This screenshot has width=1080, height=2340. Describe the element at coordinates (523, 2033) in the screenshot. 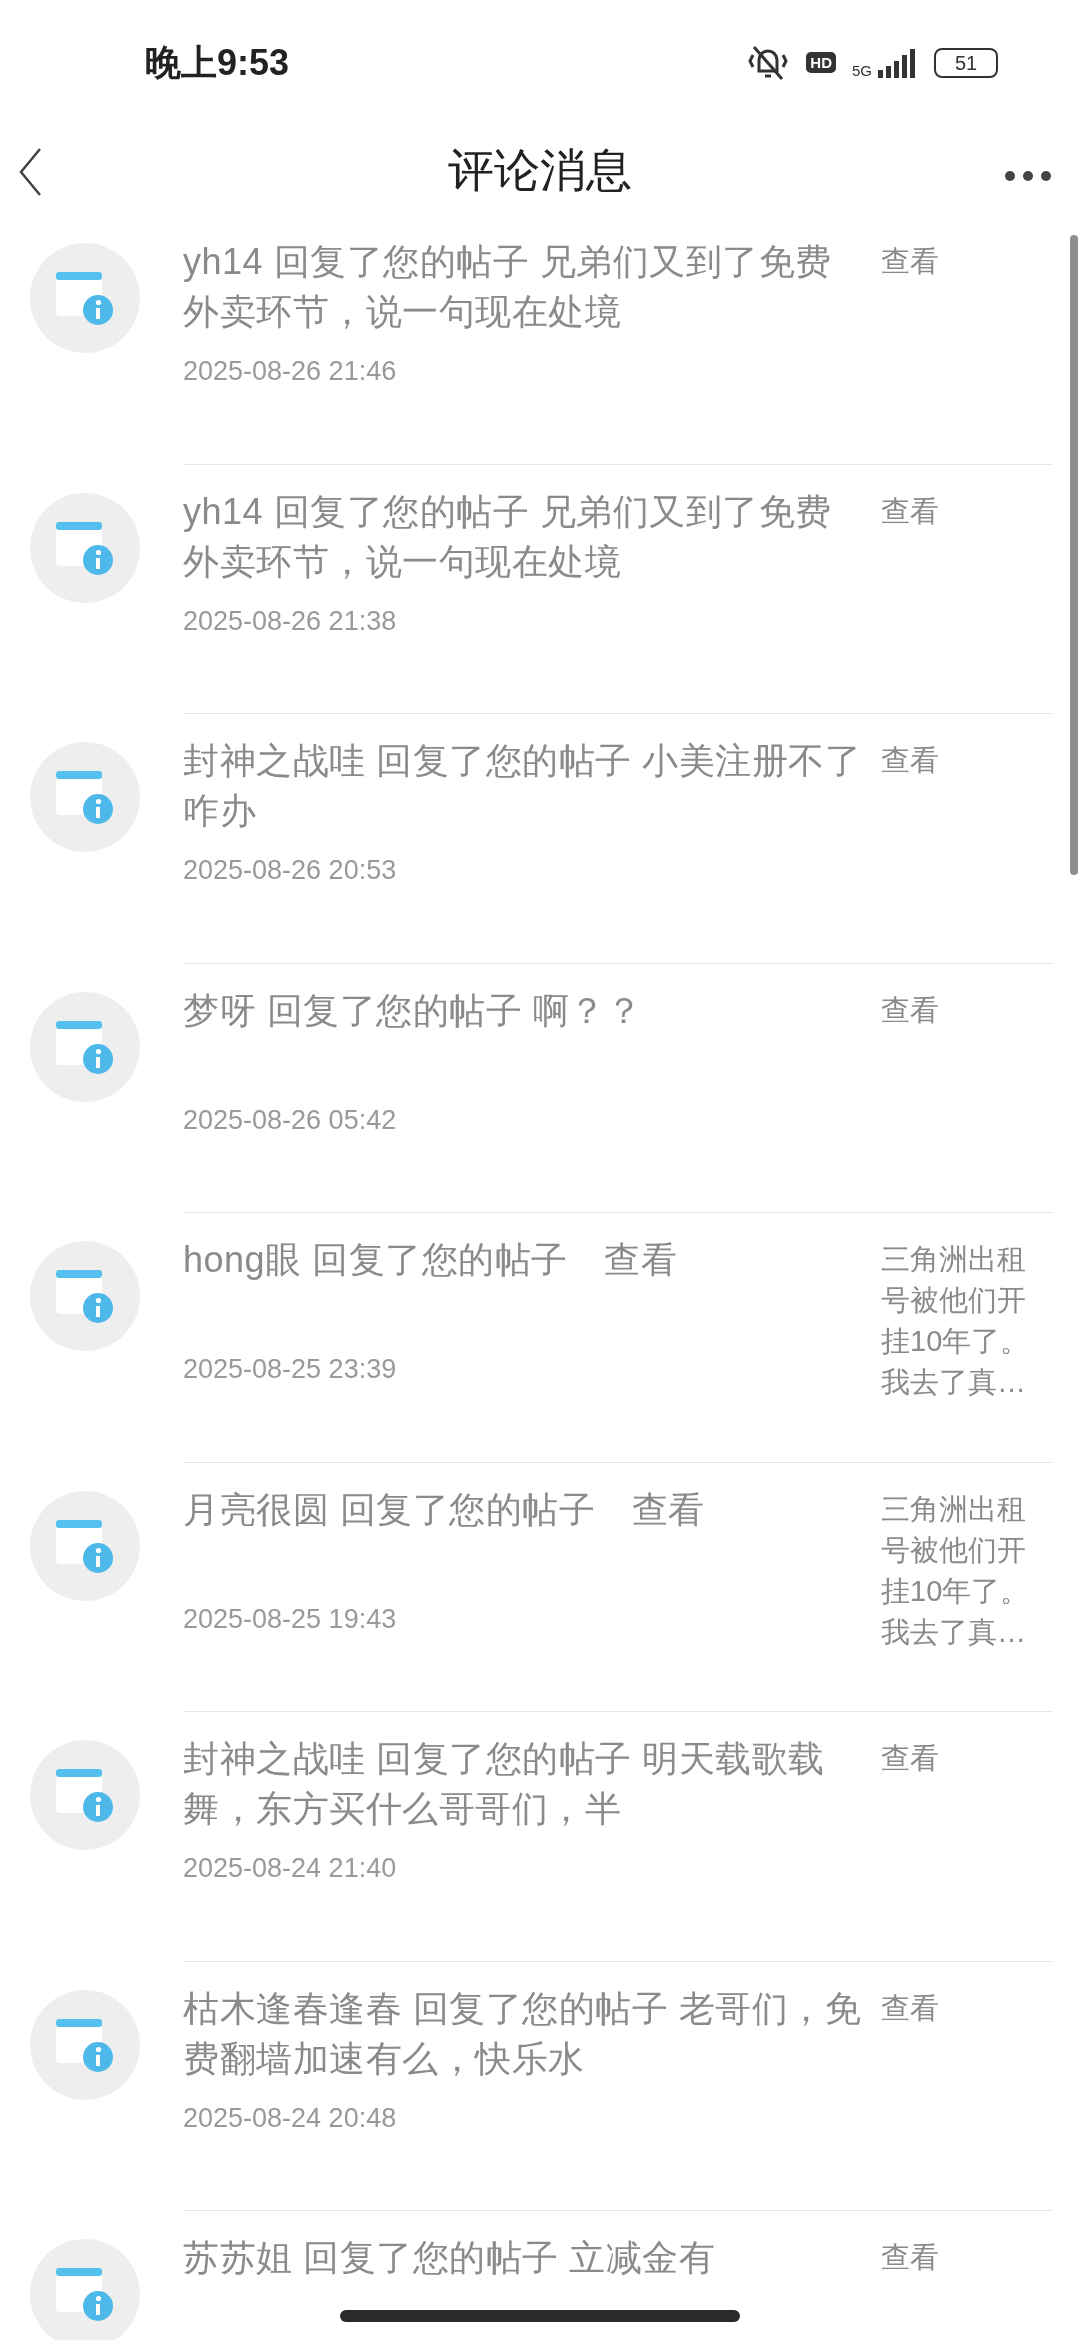

I see `message-text: 枯木逢春逢春 回复了您的帖子 老哥们，免费翻墙加速有么，快乐水` at that location.